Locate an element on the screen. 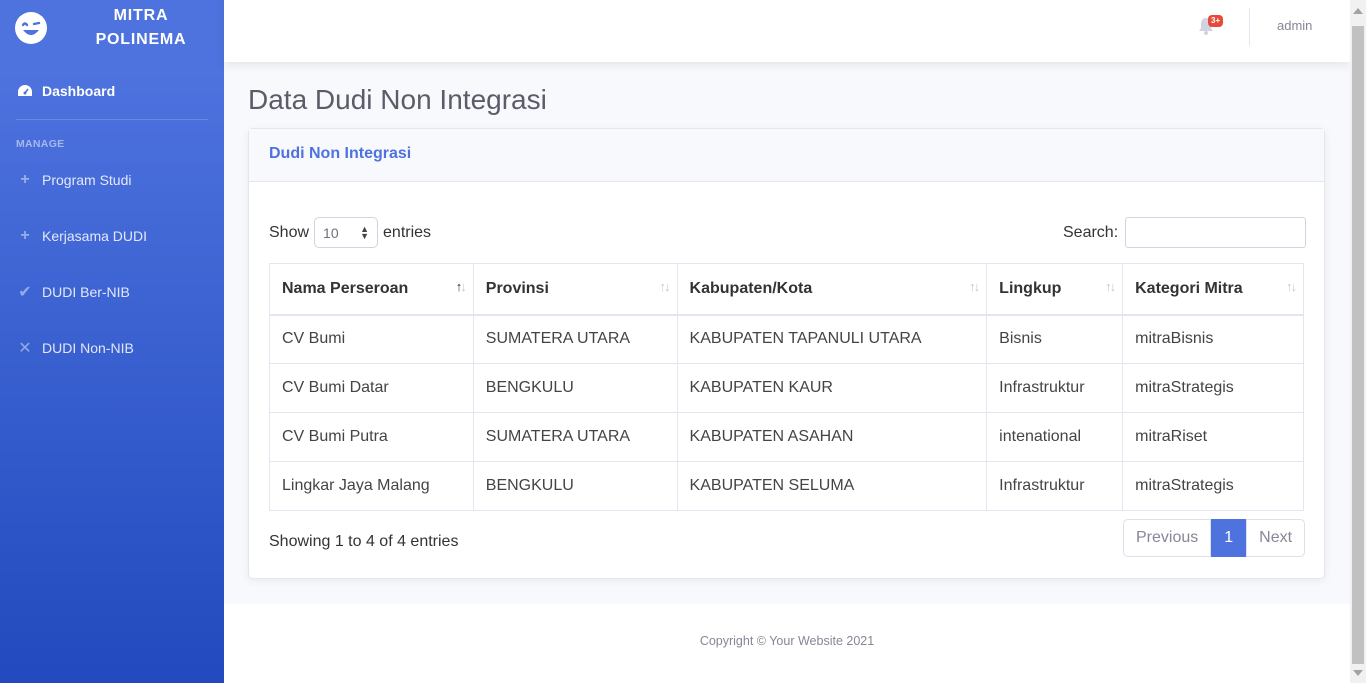 The image size is (1366, 683). entries-label: entries is located at coordinates (407, 232).